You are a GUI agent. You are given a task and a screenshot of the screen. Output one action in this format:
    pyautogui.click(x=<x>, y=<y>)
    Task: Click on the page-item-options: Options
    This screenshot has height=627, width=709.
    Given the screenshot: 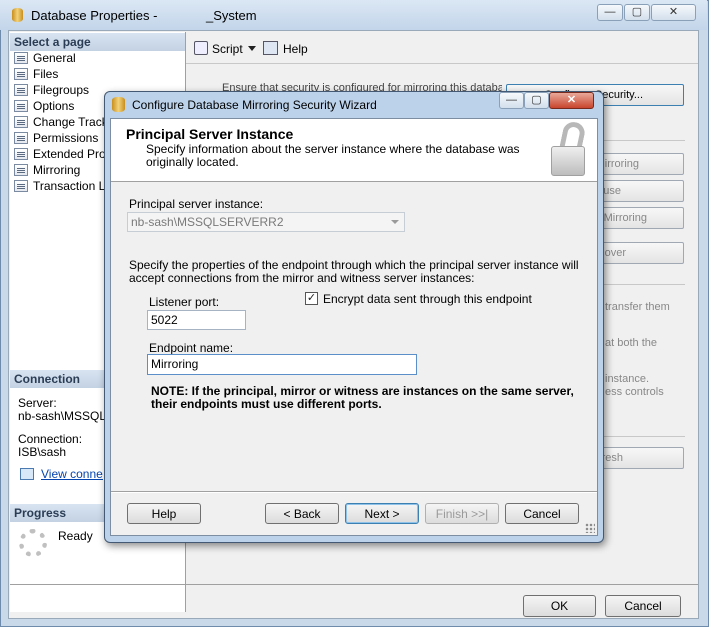 What is the action you would take?
    pyautogui.click(x=59, y=106)
    